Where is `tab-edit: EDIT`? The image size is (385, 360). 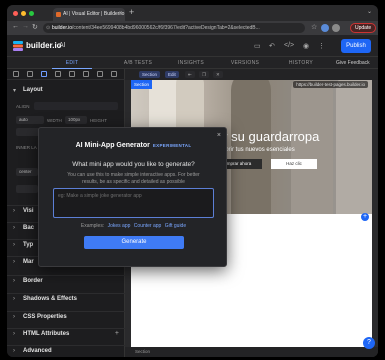
tab-edit: EDIT is located at coordinates (72, 63).